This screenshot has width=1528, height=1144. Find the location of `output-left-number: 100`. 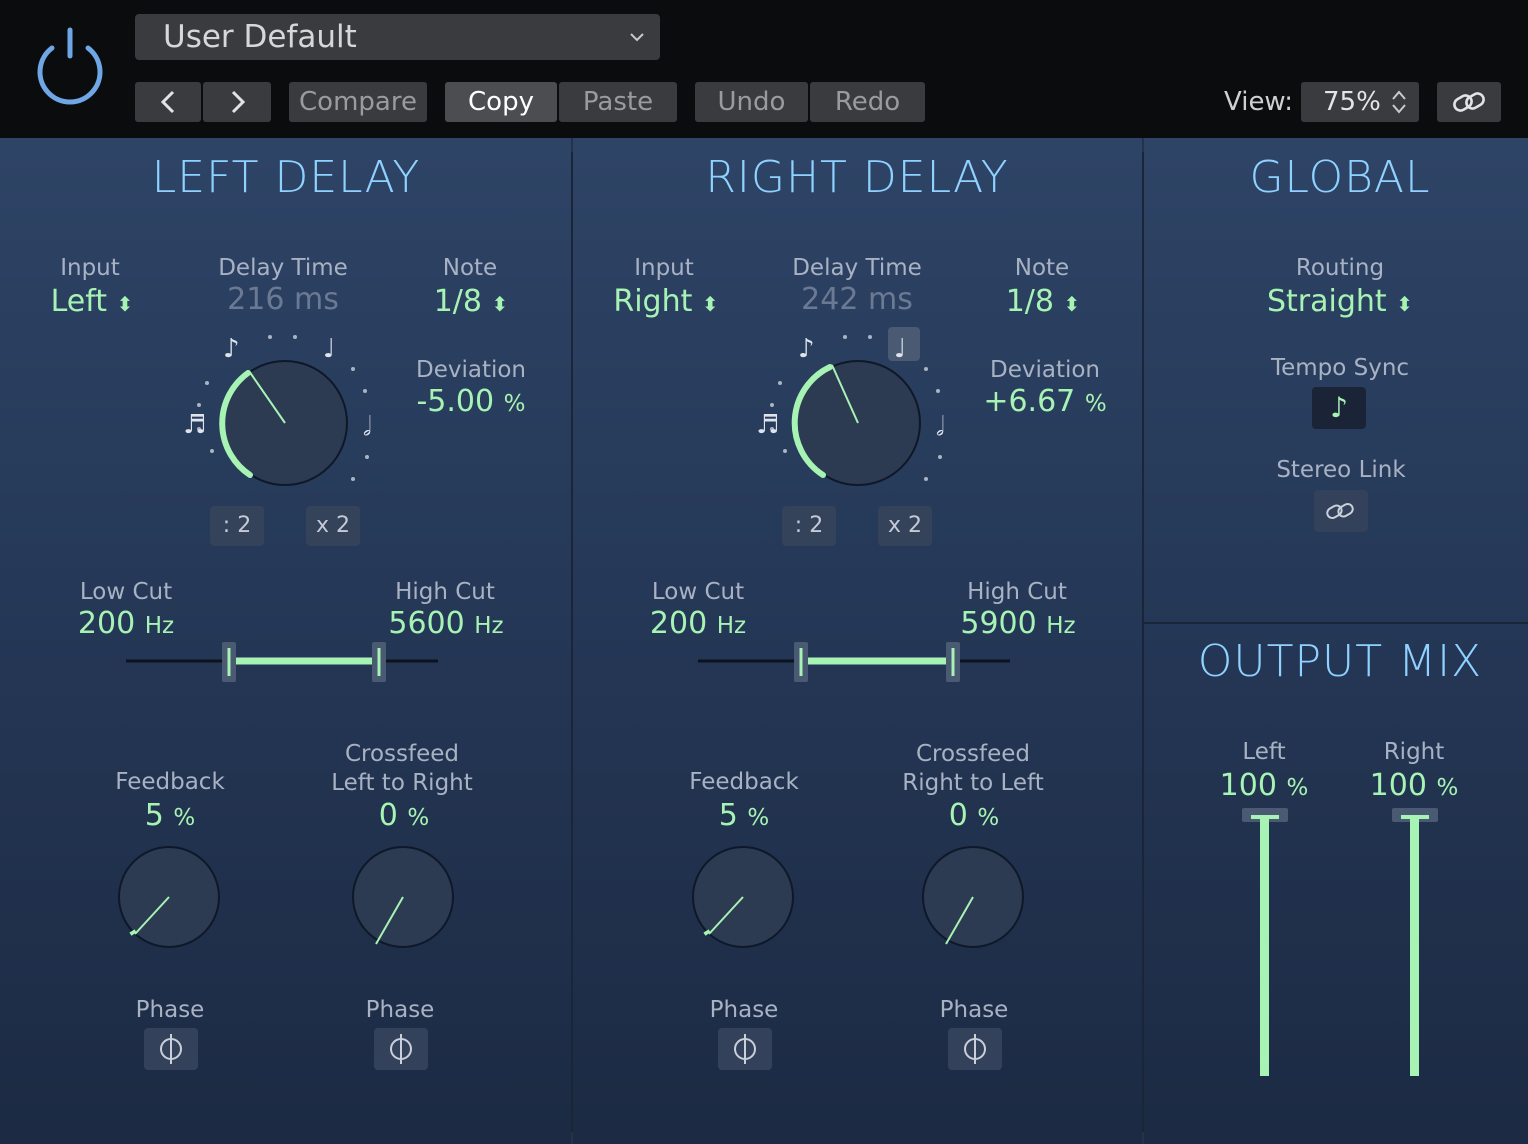

output-left-number: 100 is located at coordinates (1248, 785).